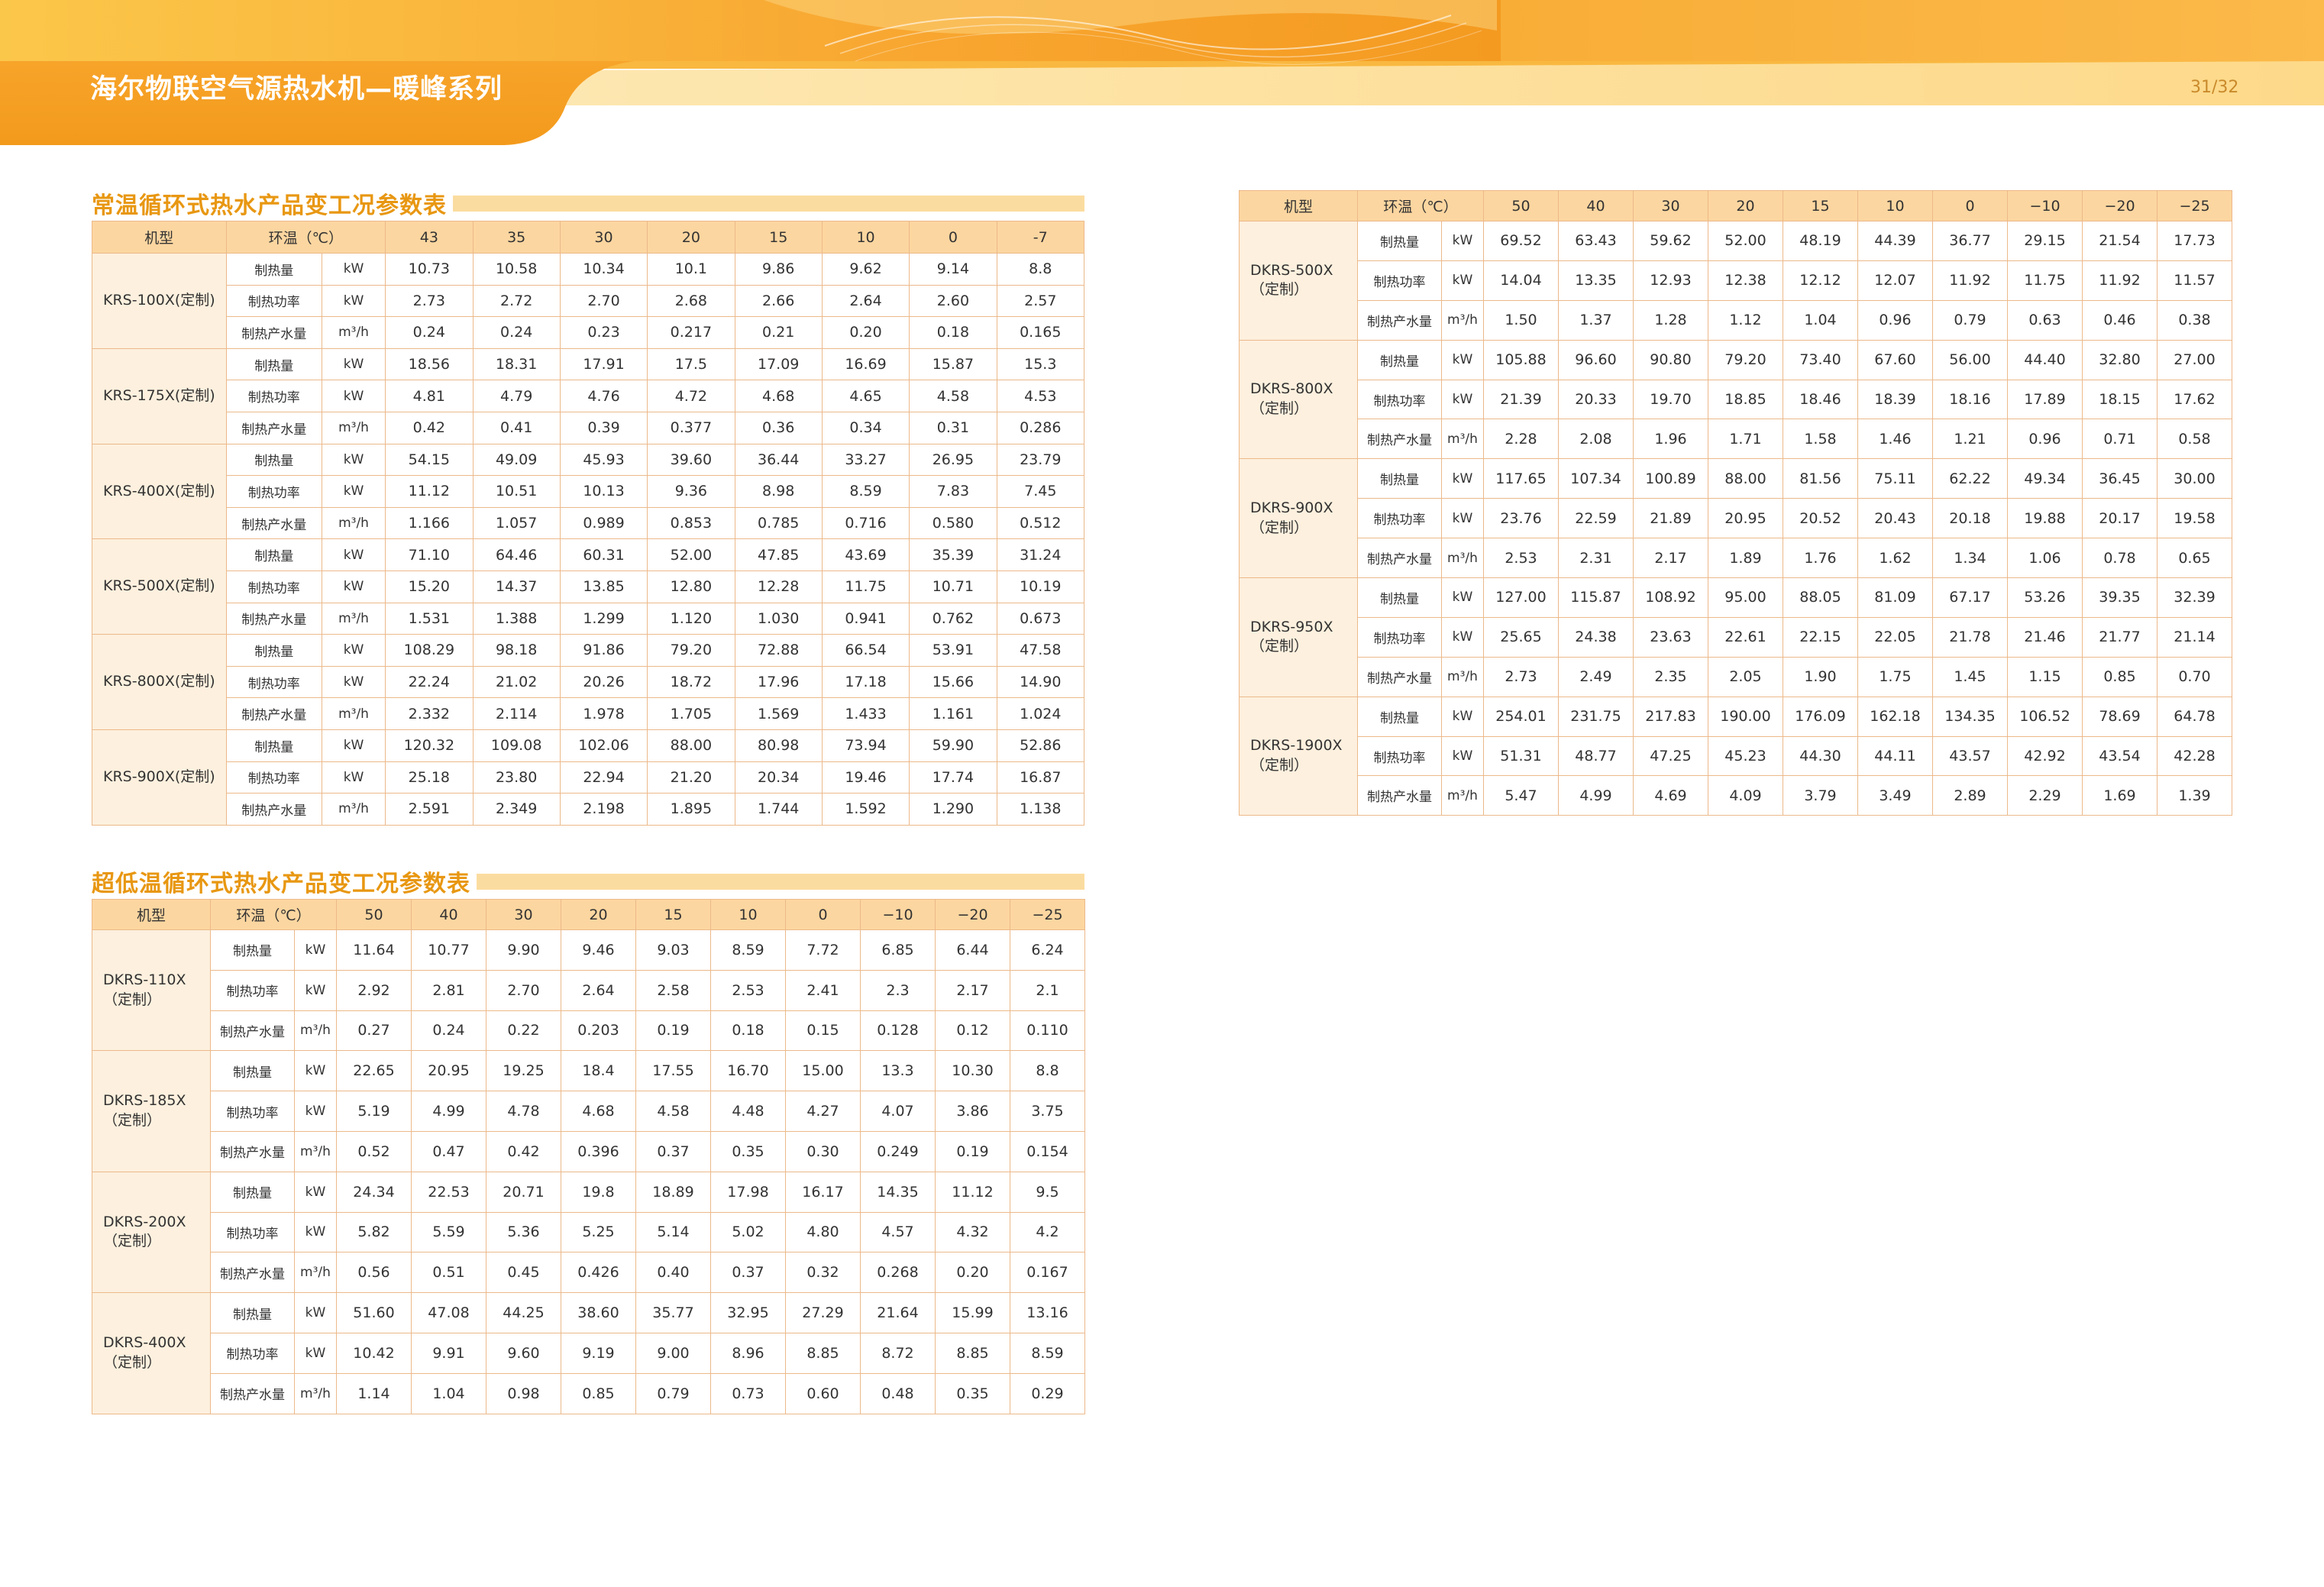 Image resolution: width=2324 pixels, height=1587 pixels. I want to click on value-cell: 1.057, so click(516, 523).